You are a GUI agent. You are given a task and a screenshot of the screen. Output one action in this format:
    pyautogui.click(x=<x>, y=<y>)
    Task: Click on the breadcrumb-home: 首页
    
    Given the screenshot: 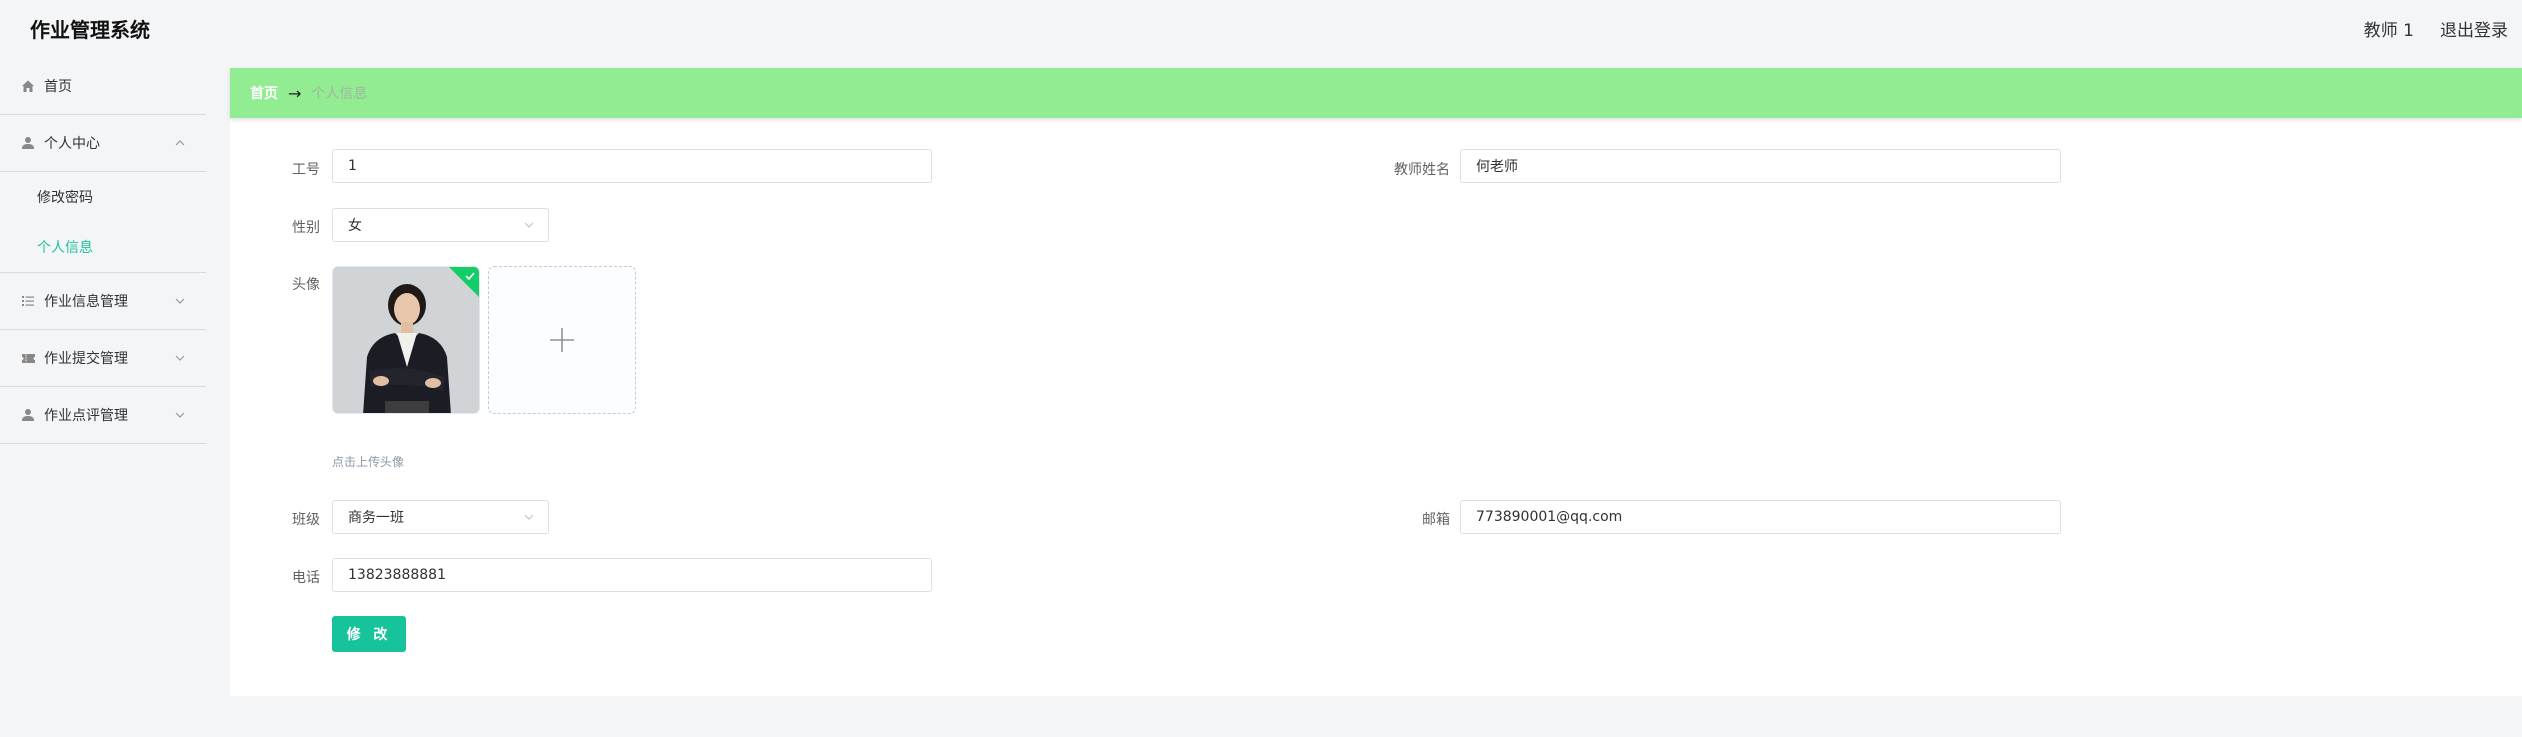 What is the action you would take?
    pyautogui.click(x=264, y=93)
    